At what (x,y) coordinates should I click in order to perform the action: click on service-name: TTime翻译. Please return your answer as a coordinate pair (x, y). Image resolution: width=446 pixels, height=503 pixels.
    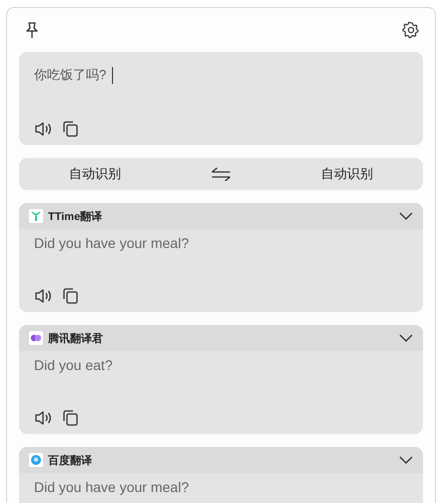
    Looking at the image, I should click on (75, 217).